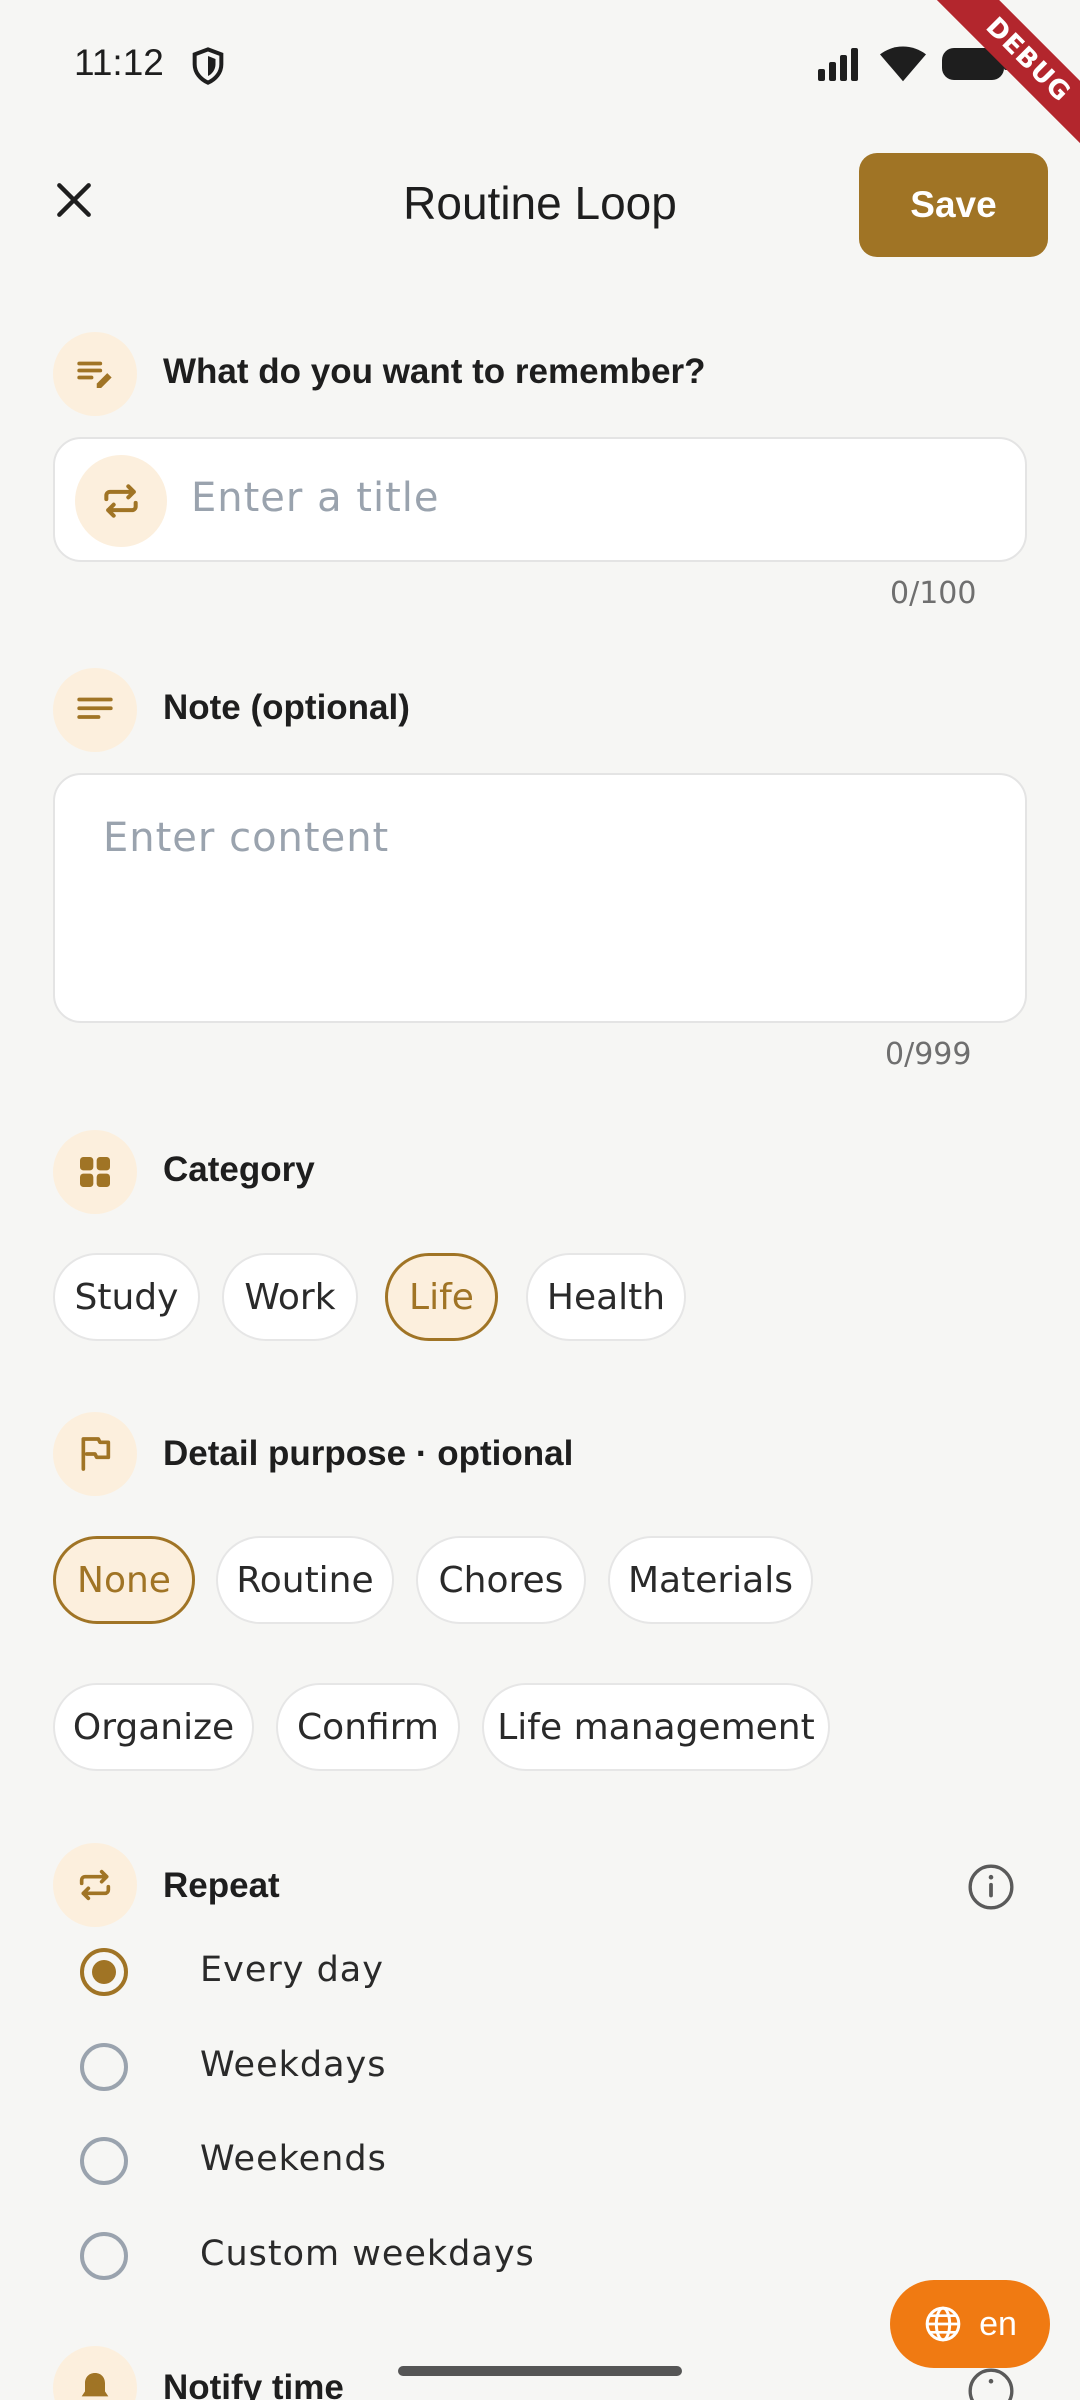 The height and width of the screenshot is (2400, 1080). I want to click on purpose-section-label: Detail purpose · optional, so click(368, 1453).